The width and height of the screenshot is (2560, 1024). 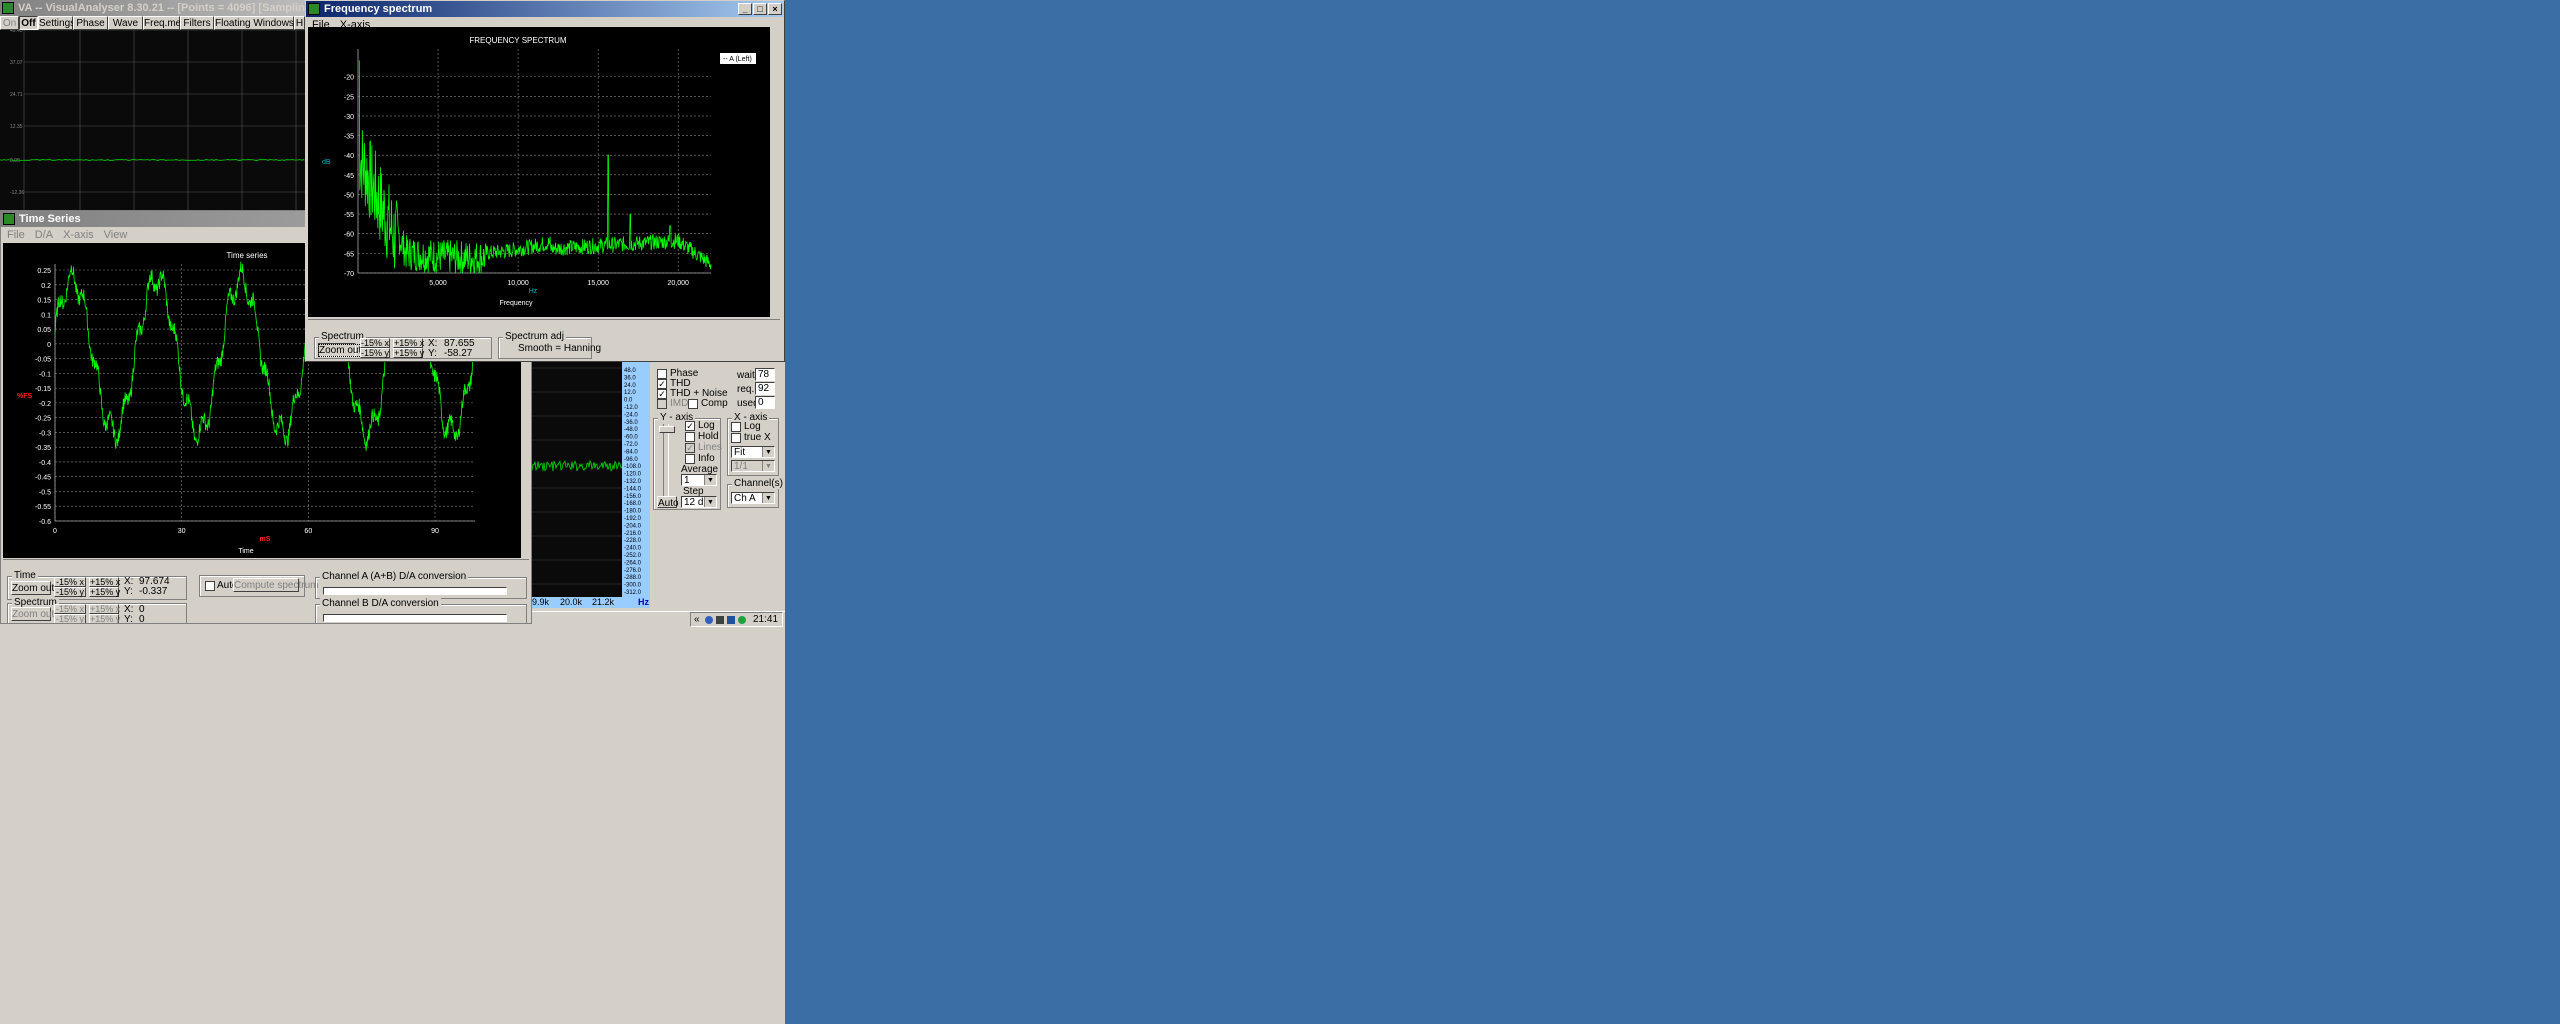 What do you see at coordinates (32, 614) in the screenshot?
I see `spec-zoom-out-button: Zoom out` at bounding box center [32, 614].